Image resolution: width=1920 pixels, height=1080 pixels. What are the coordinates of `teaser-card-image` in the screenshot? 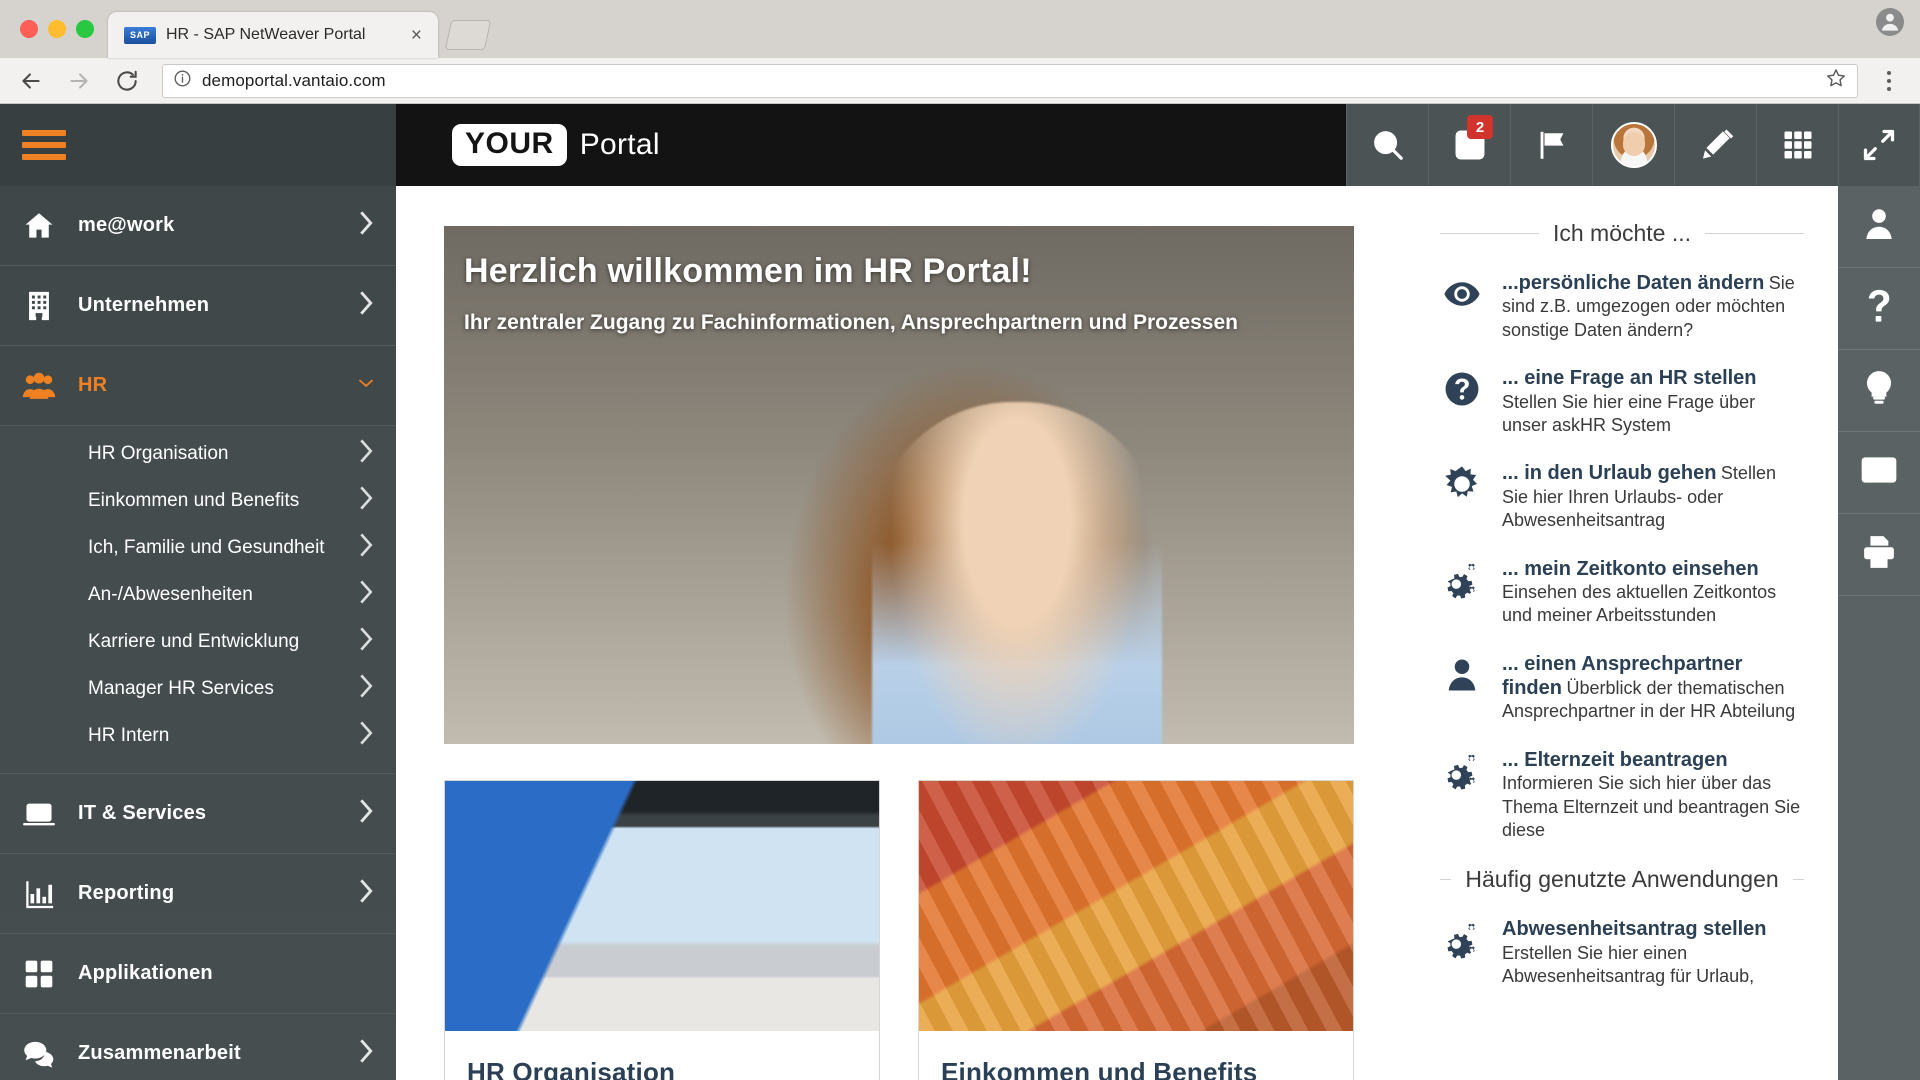 It's located at (1136, 906).